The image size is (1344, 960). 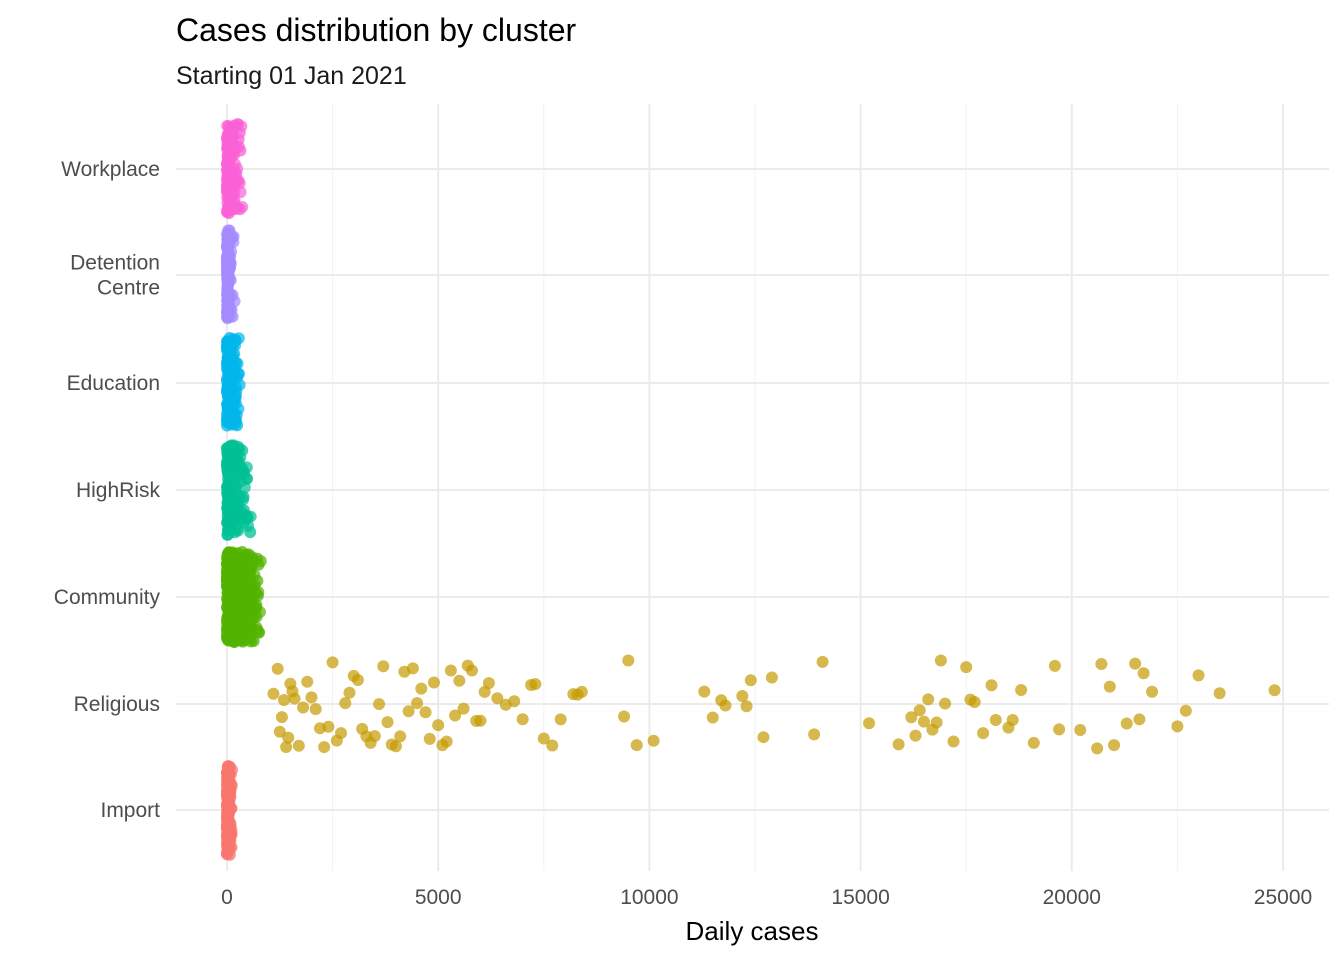 I want to click on y-tick-label-line: Centre, so click(x=128, y=288).